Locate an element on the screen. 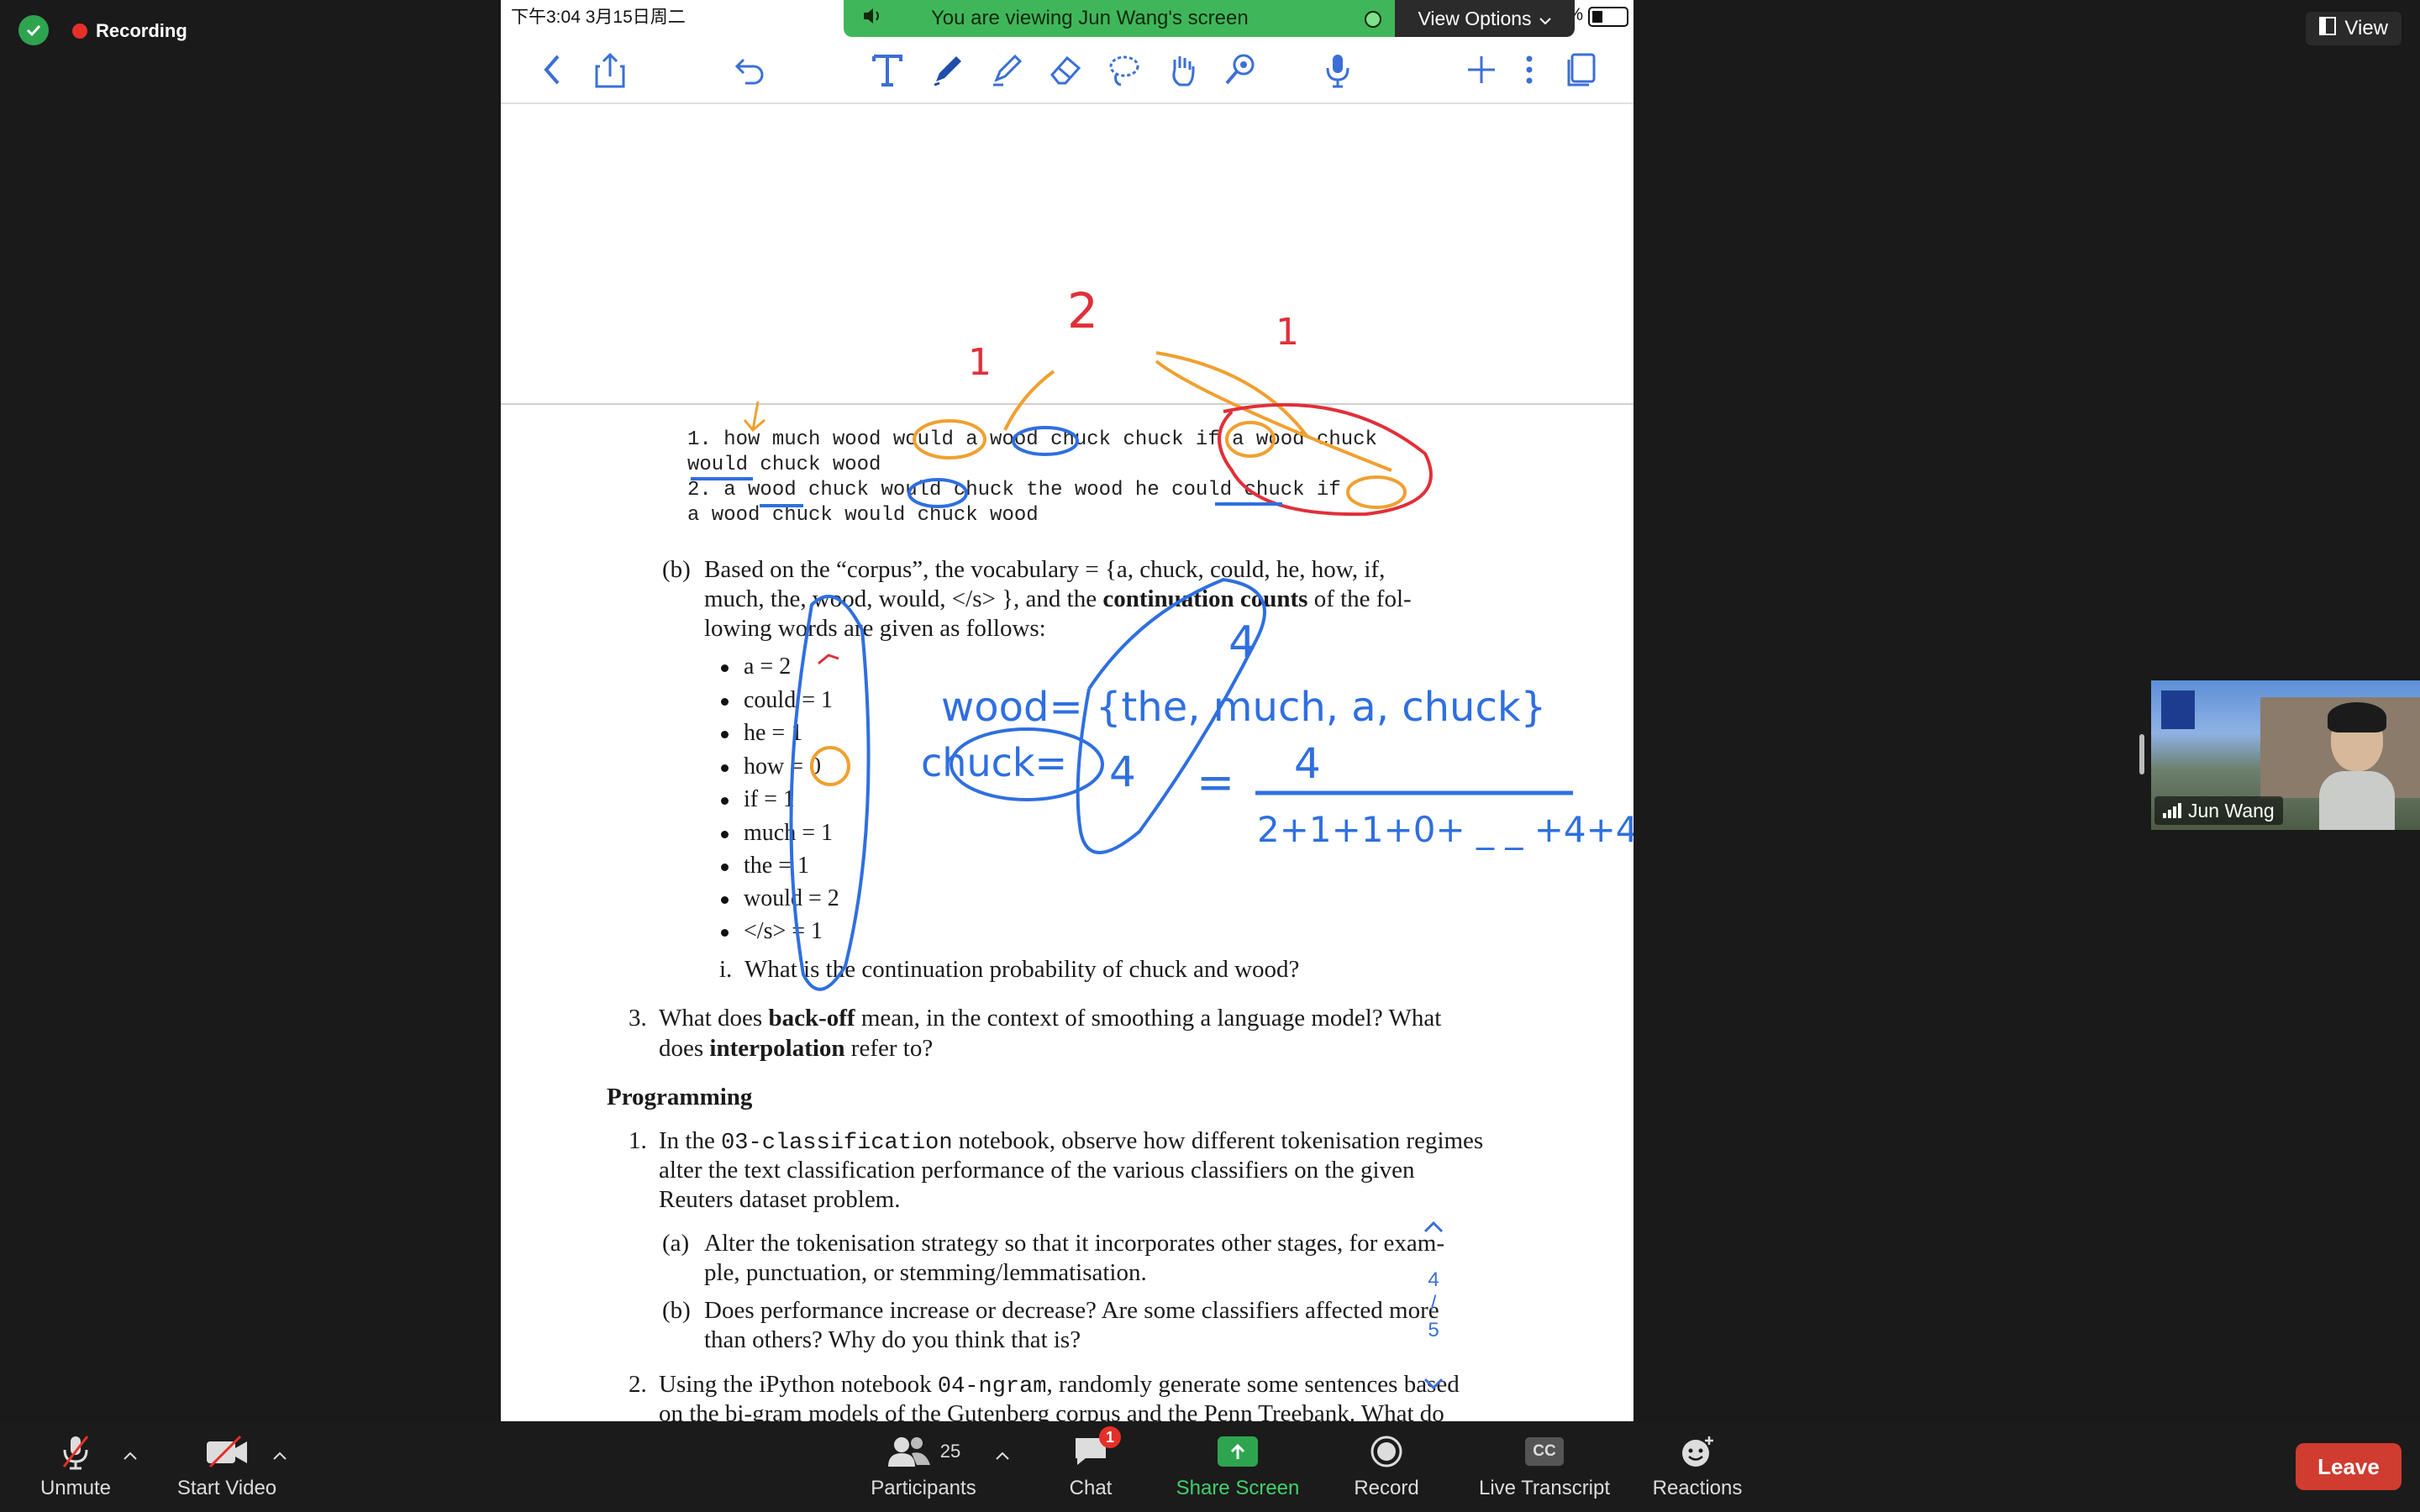 The height and width of the screenshot is (1512, 2420). participants-count: 25 is located at coordinates (950, 1451).